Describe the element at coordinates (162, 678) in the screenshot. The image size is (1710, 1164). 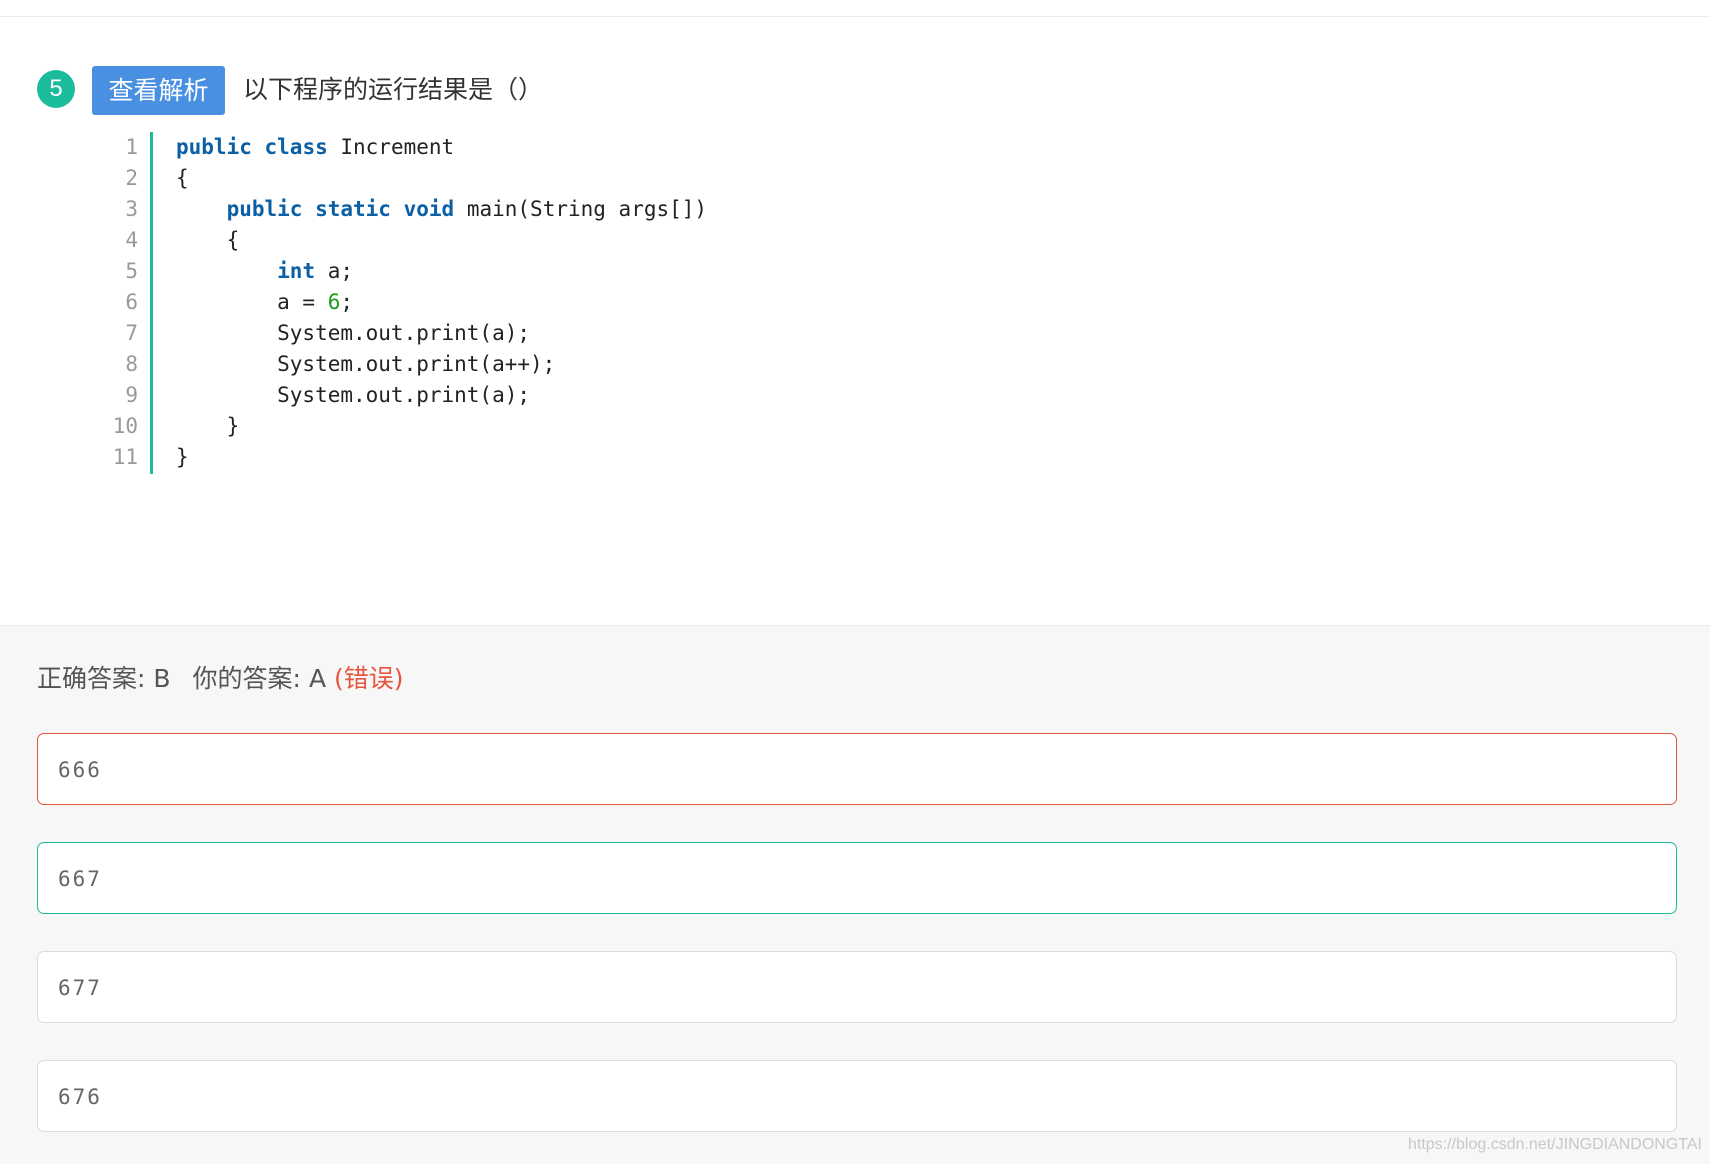
I see `correct-answer-value: B` at that location.